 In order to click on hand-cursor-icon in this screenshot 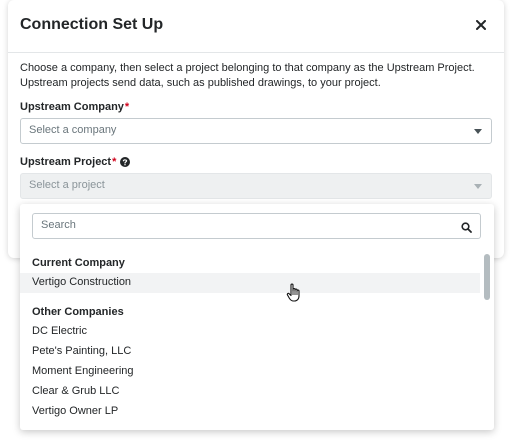, I will do `click(295, 295)`.